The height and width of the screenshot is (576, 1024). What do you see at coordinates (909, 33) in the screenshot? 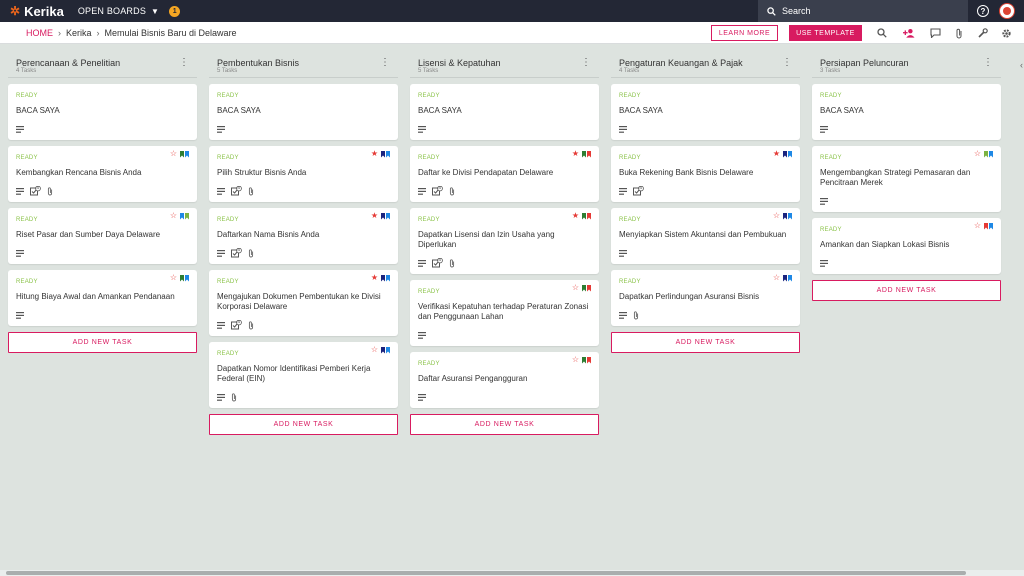
I see `add-person-icon` at bounding box center [909, 33].